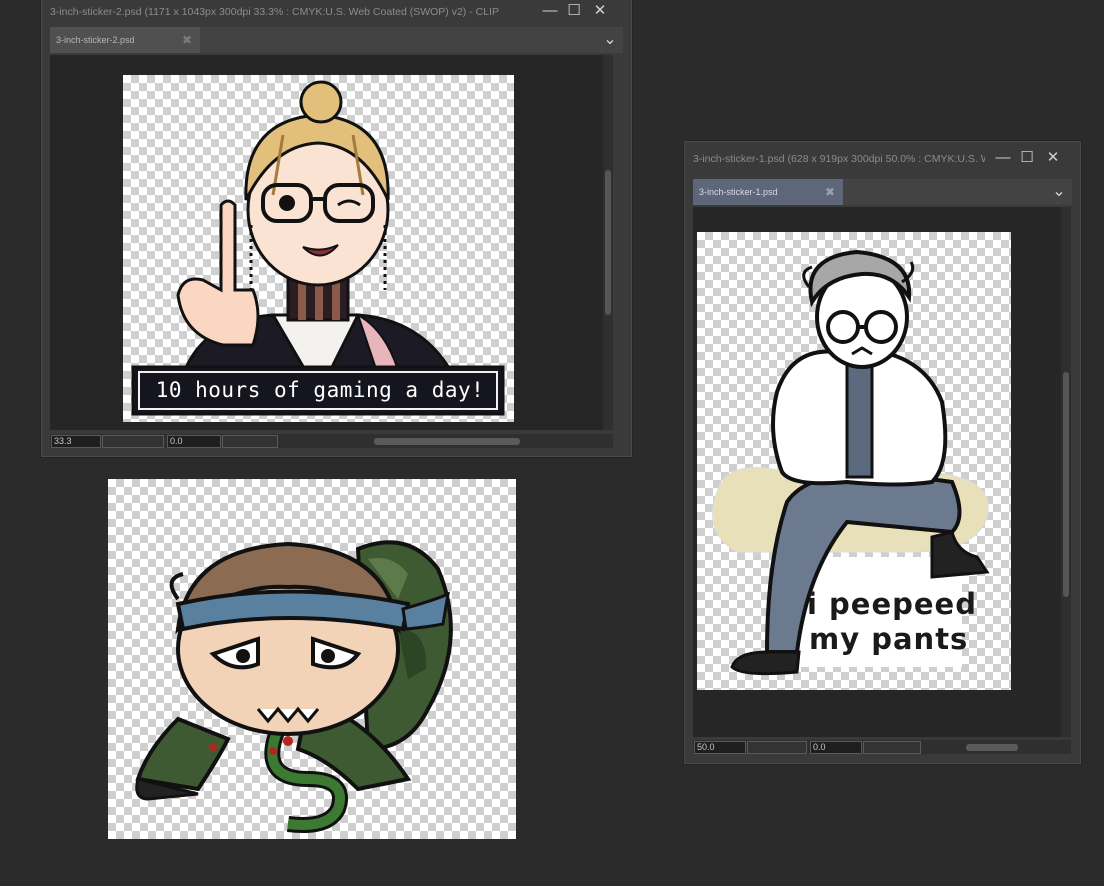  I want to click on document-tab-bar: 3-inch-sticker-1.psd ✖ ⌄, so click(882, 192).